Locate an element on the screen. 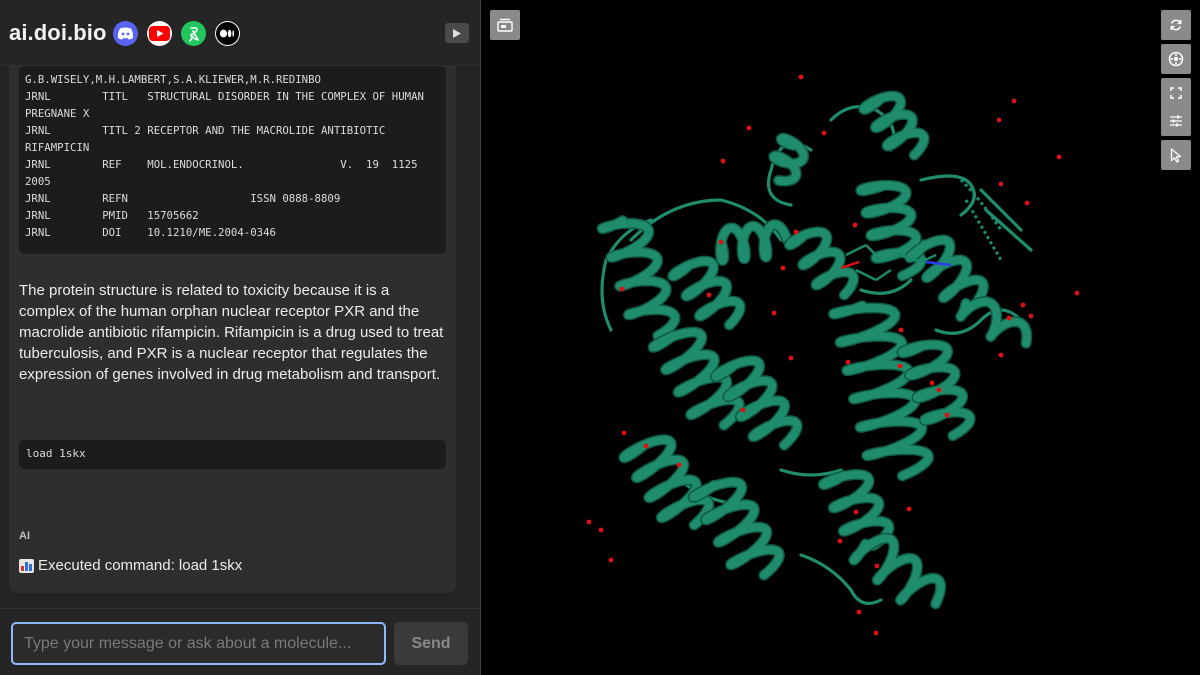 The image size is (1200, 675). pdb-line: JRNL DOI 10.1210/ME.2004-0346 is located at coordinates (150, 232).